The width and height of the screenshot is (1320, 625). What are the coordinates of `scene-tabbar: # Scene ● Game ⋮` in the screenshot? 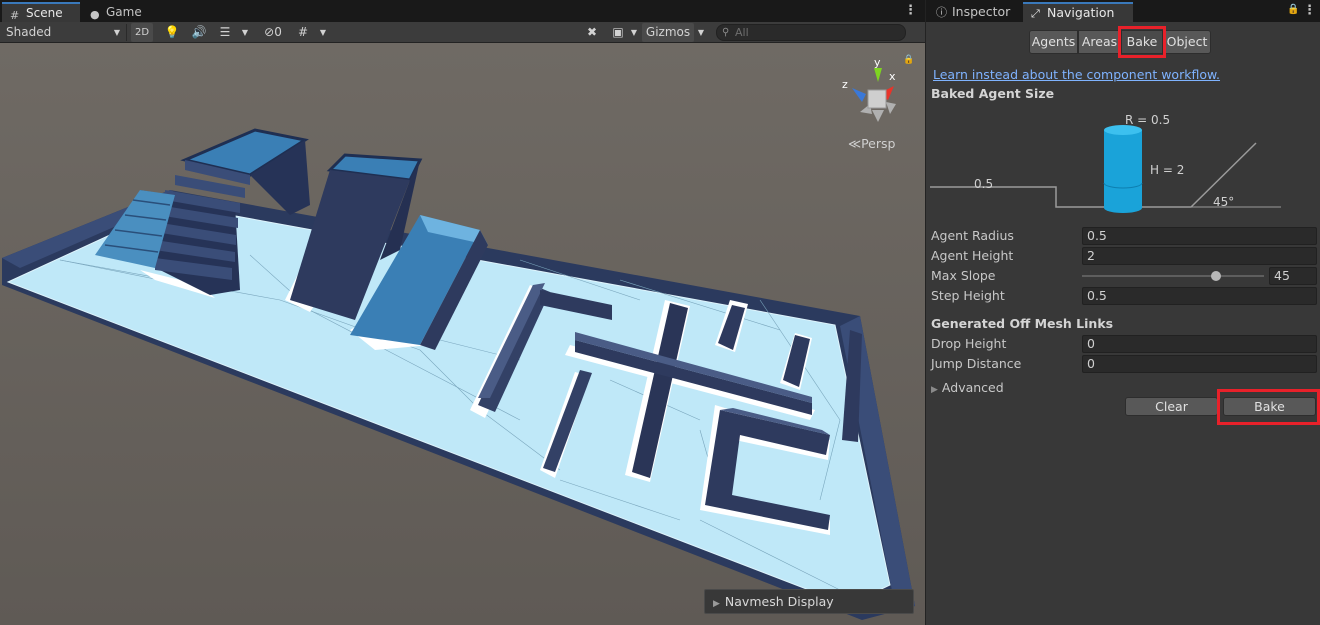 It's located at (462, 11).